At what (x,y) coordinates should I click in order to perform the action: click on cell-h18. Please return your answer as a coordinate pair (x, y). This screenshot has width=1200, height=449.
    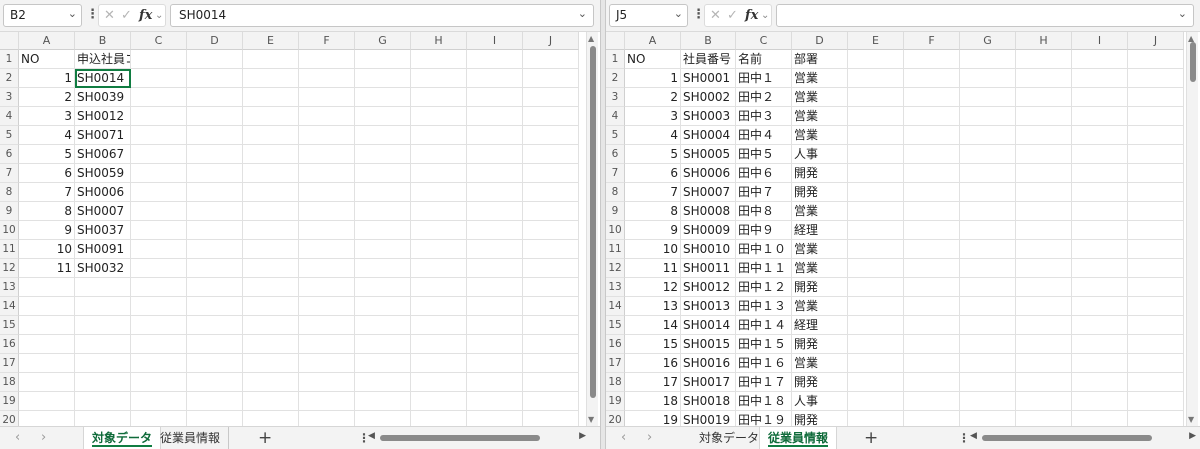
    Looking at the image, I should click on (439, 382).